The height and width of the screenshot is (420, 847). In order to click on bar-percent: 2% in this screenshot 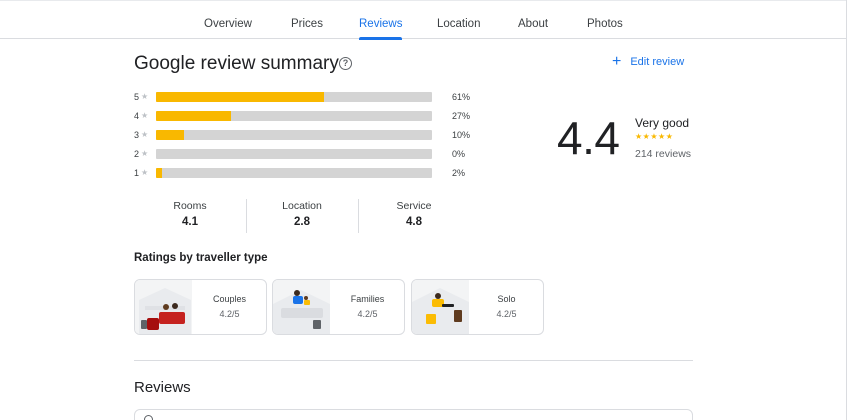, I will do `click(459, 173)`.